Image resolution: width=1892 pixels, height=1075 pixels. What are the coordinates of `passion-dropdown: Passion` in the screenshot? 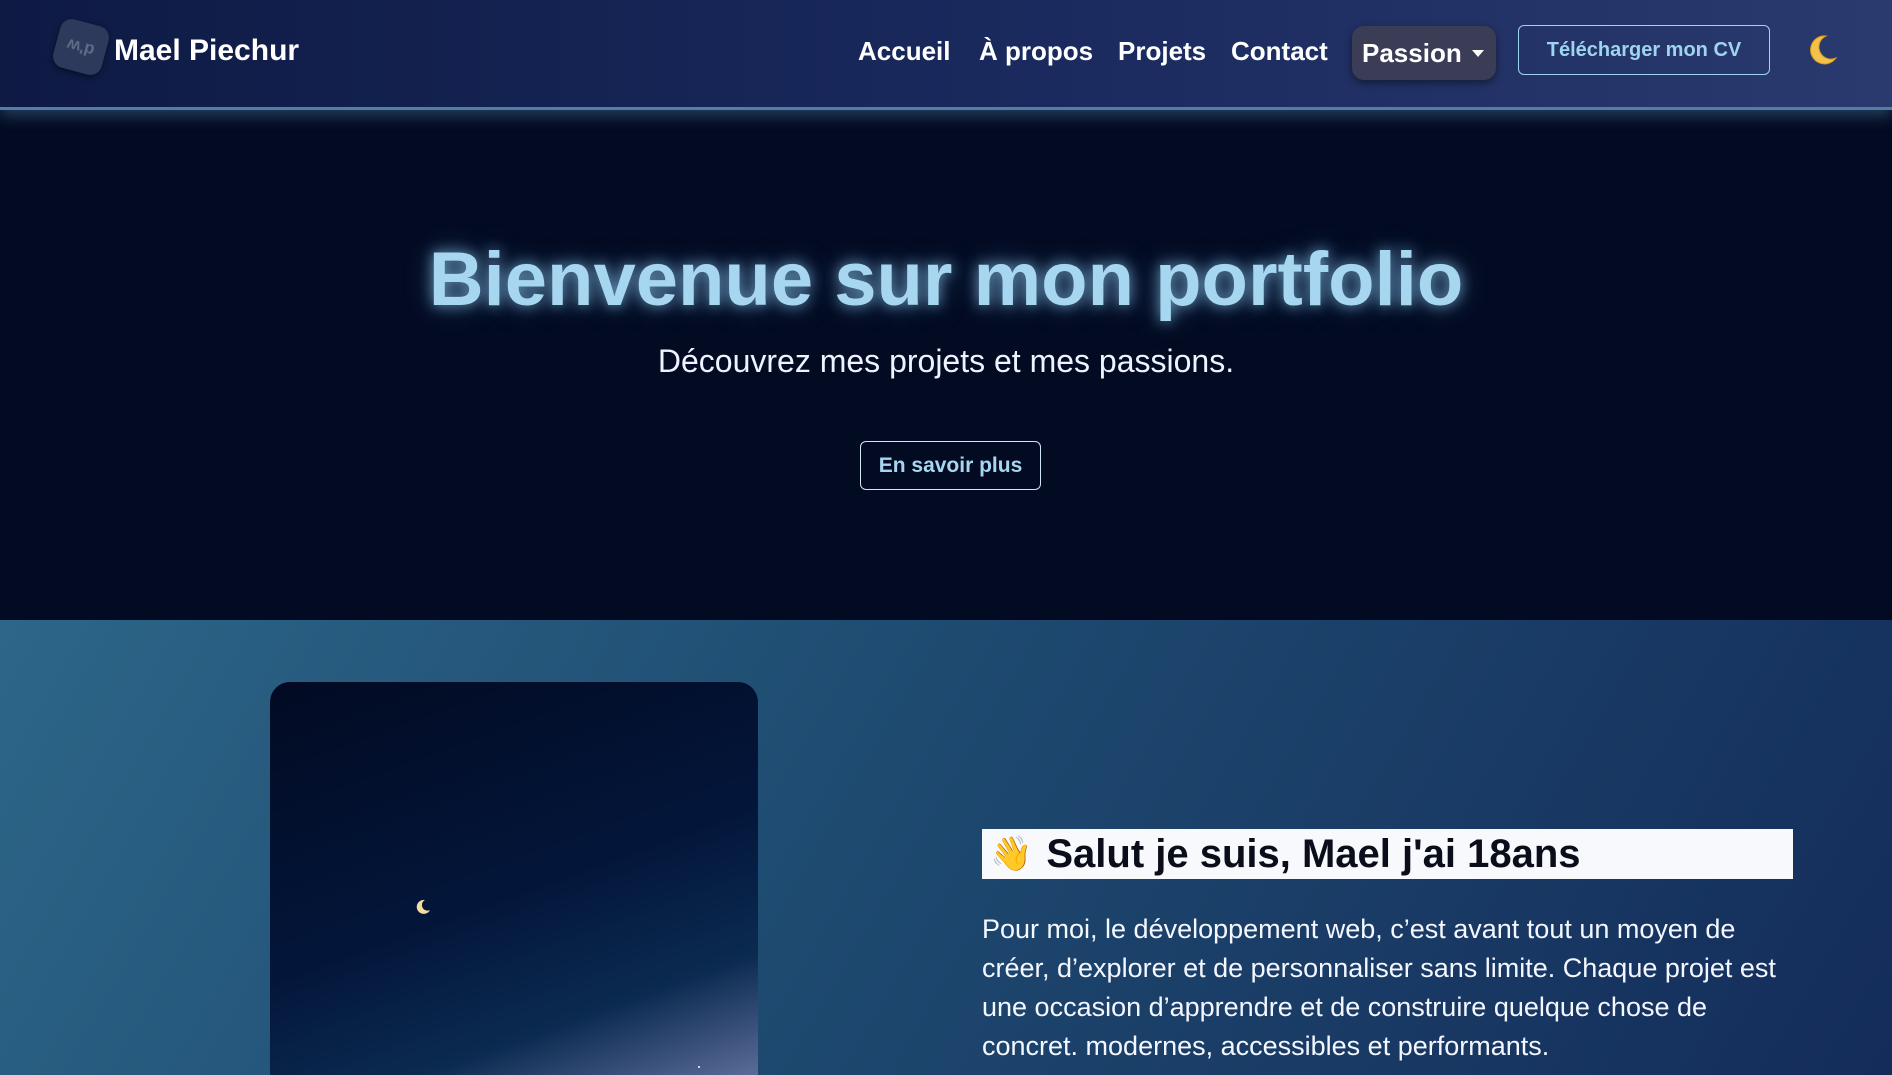 It's located at (1424, 53).